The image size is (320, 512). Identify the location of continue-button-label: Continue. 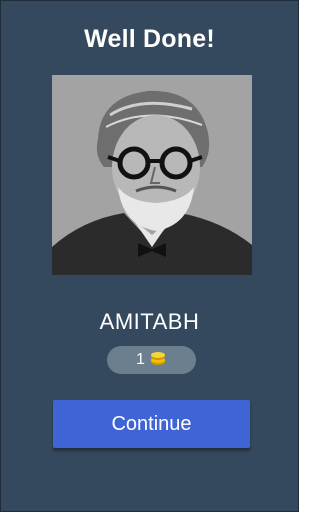
(151, 423).